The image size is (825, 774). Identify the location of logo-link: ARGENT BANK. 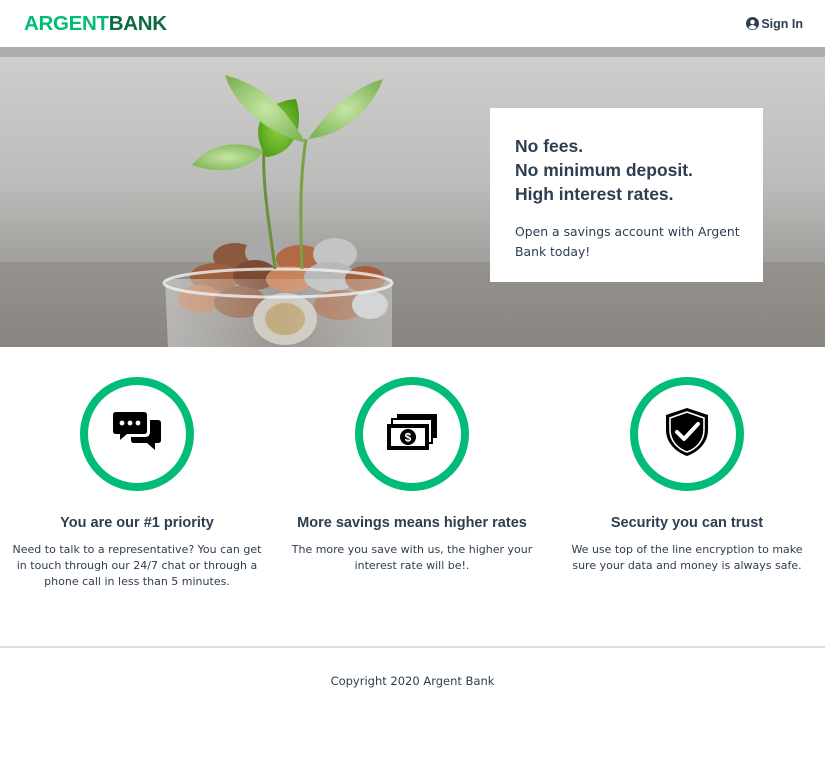
(95, 24).